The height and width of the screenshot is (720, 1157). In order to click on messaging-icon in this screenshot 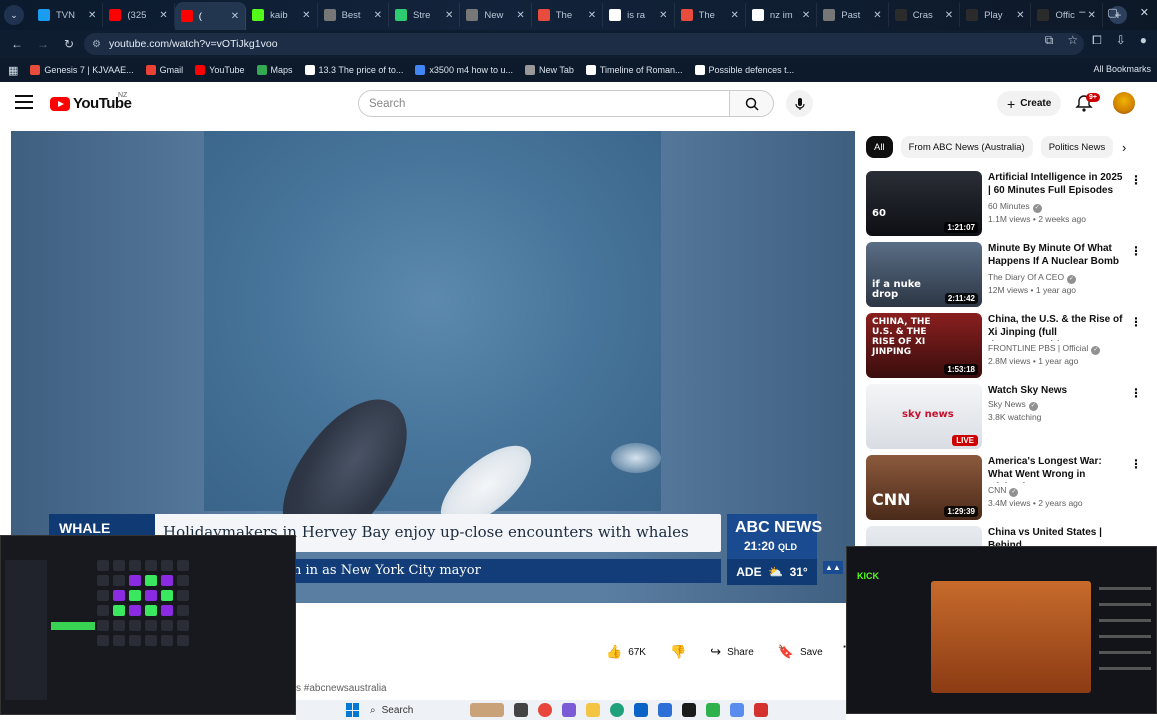, I will do `click(737, 710)`.